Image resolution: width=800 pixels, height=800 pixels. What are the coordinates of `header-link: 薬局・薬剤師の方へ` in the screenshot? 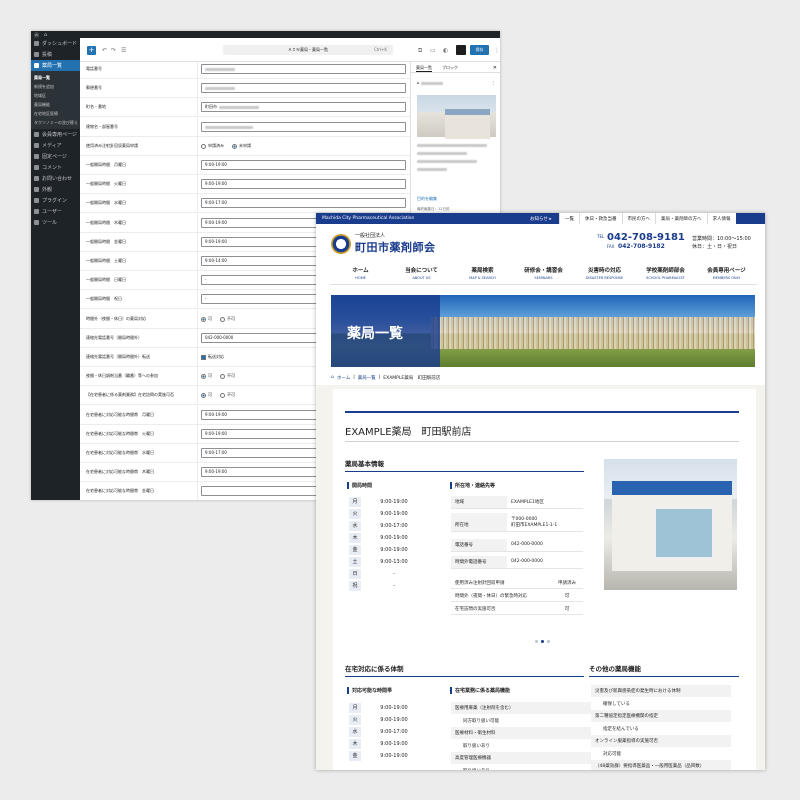 It's located at (681, 218).